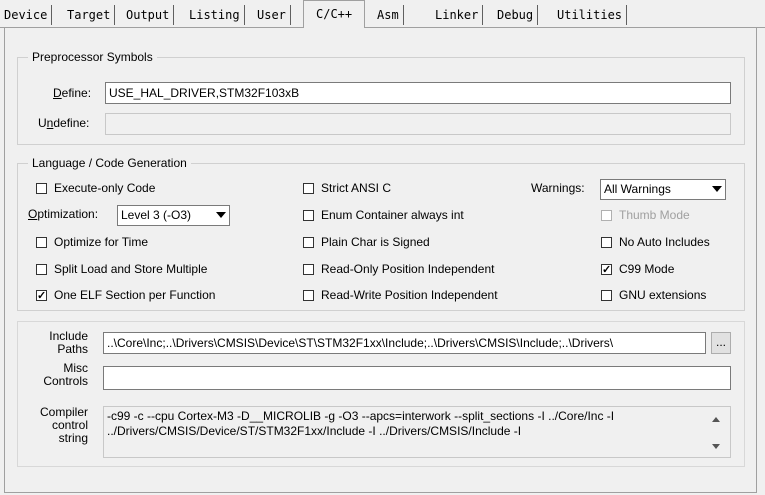  I want to click on misc-controls-label-line2: Controls, so click(65, 381).